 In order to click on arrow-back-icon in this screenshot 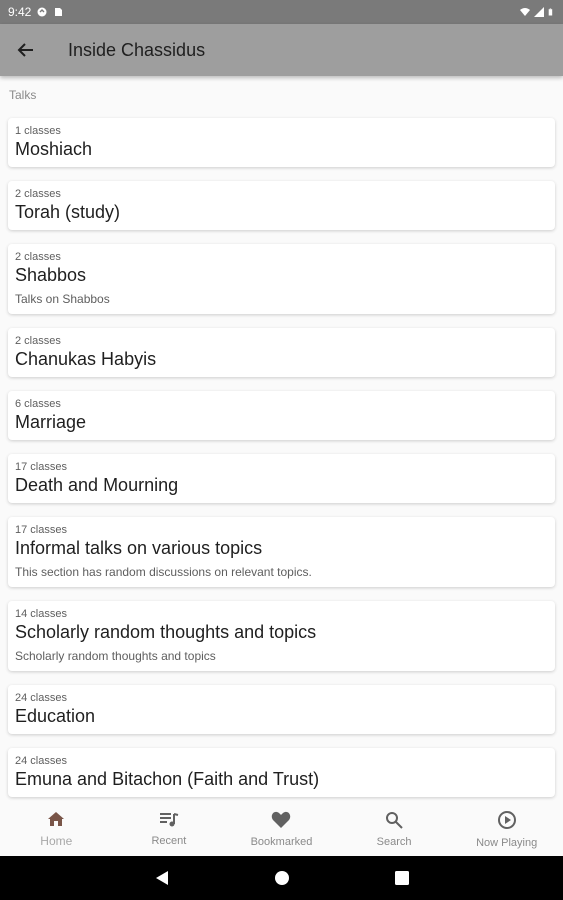, I will do `click(25, 50)`.